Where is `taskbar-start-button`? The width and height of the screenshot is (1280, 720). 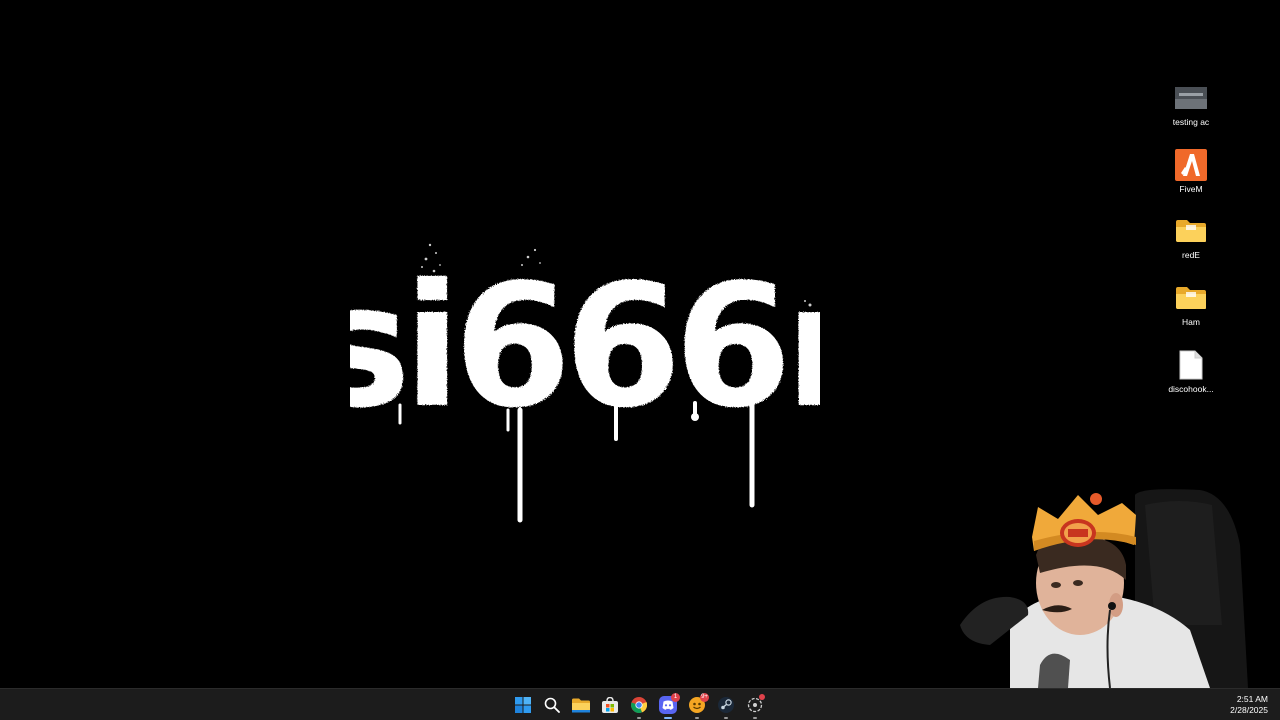 taskbar-start-button is located at coordinates (523, 705).